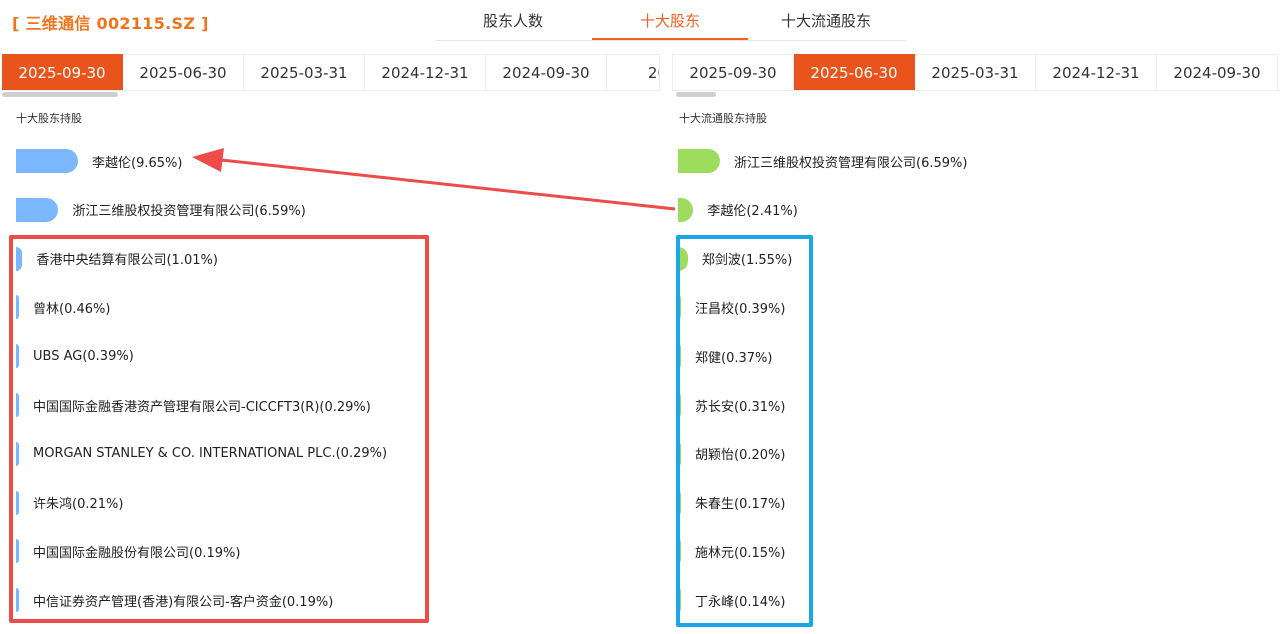 This screenshot has width=1280, height=634. Describe the element at coordinates (740, 456) in the screenshot. I see `right-holder-label: 胡颖怡(0.20%)` at that location.